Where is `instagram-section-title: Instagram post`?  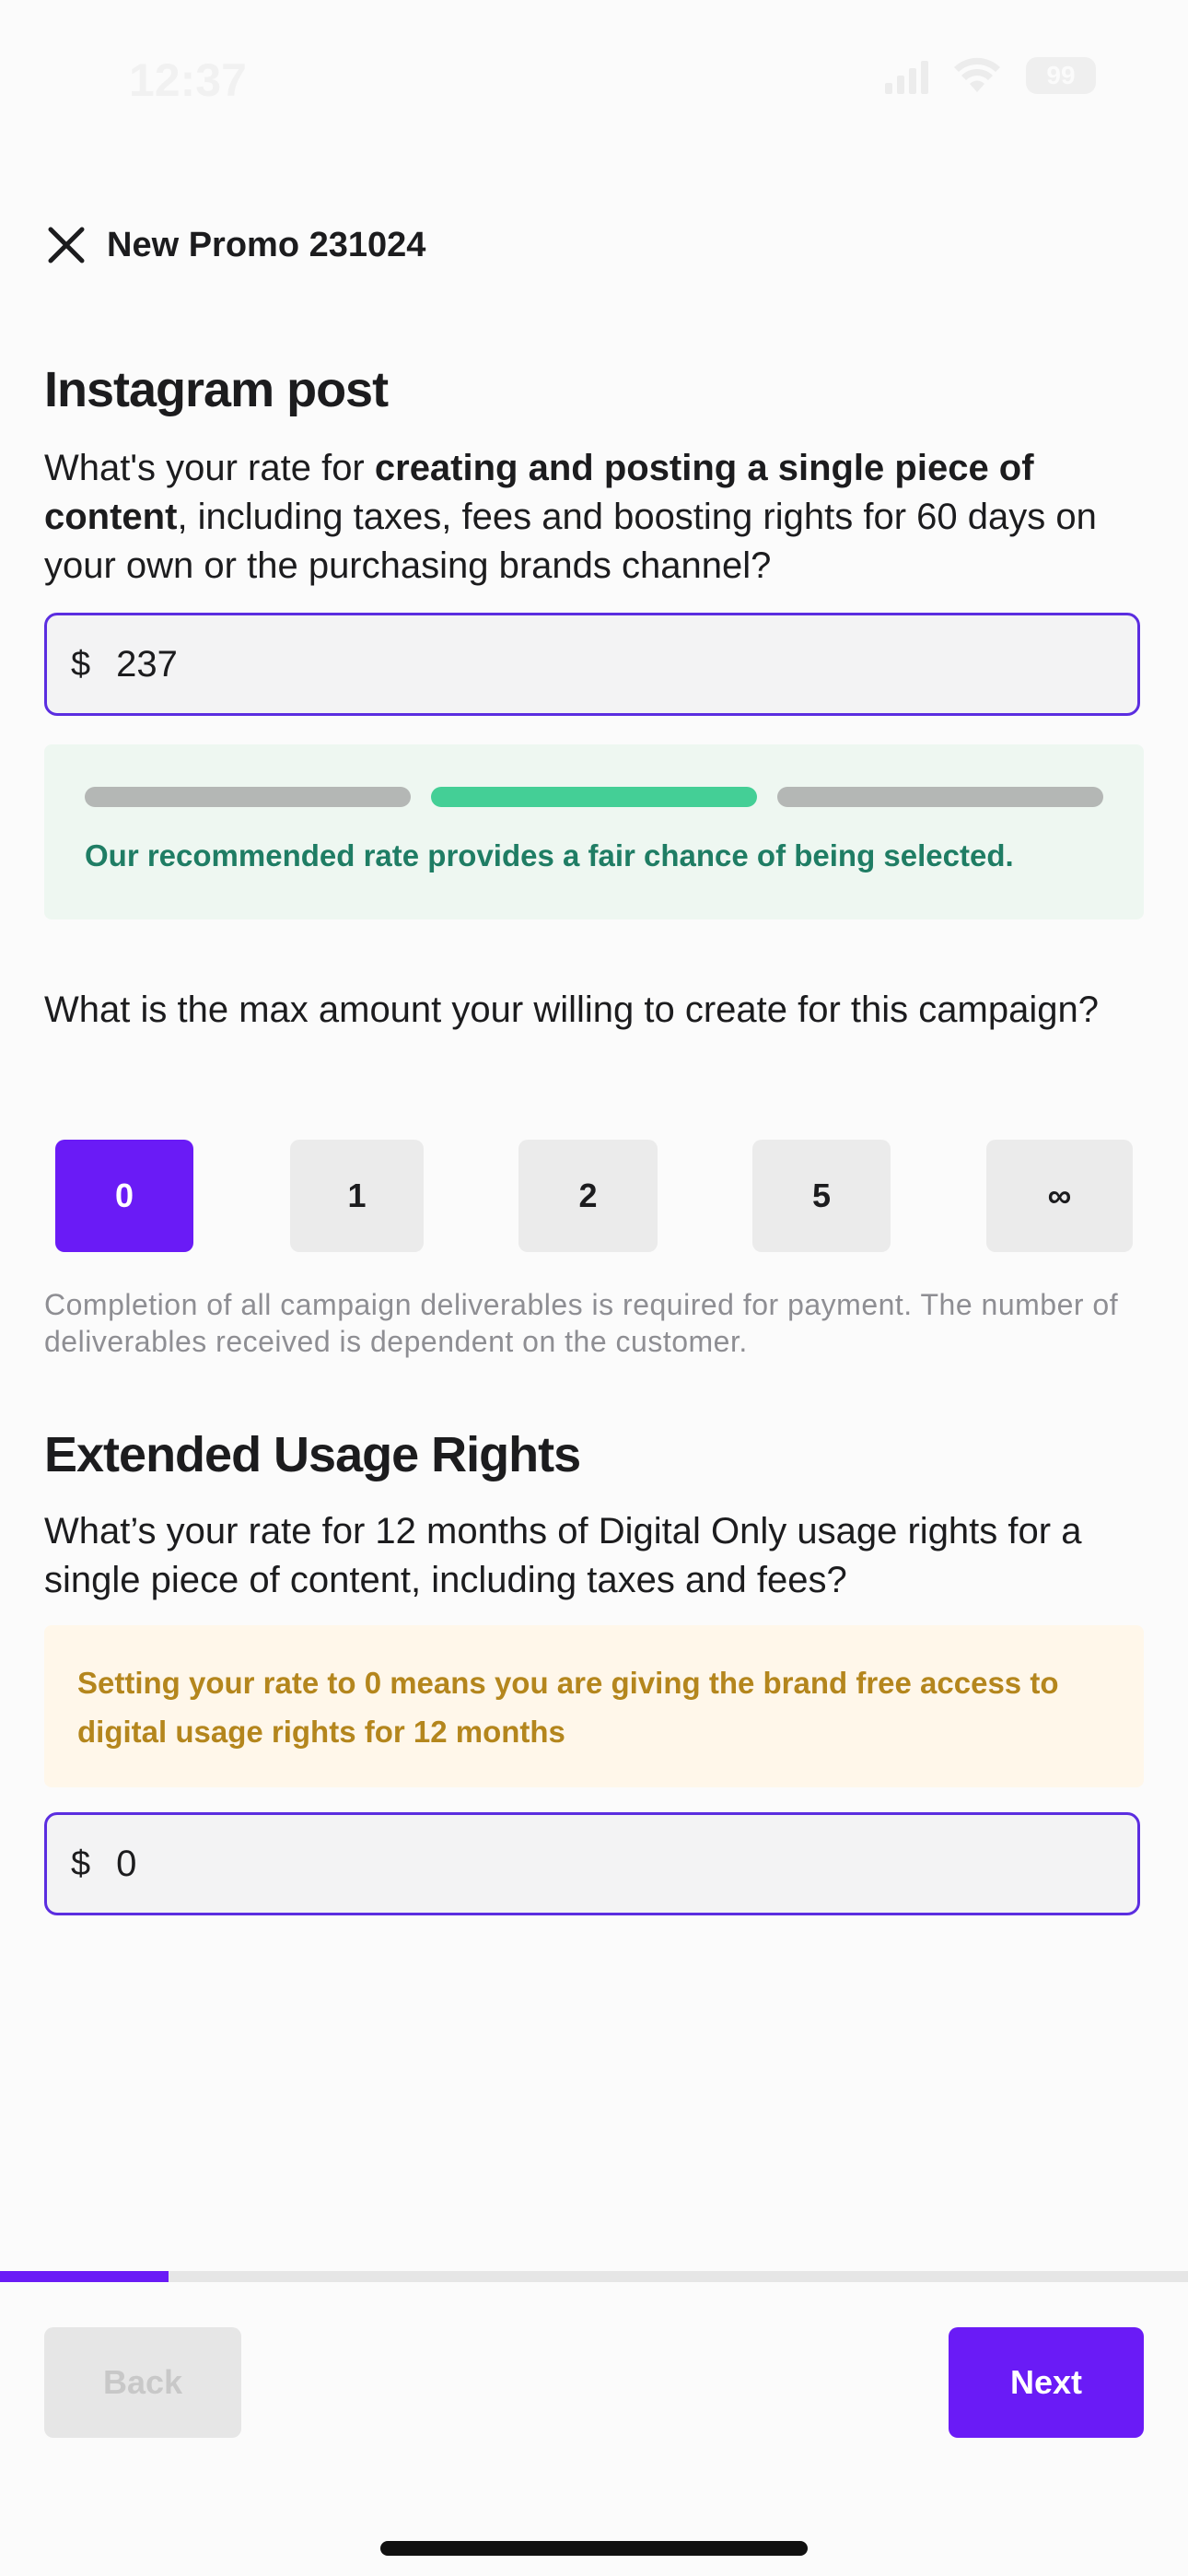
instagram-section-title: Instagram post is located at coordinates (216, 389).